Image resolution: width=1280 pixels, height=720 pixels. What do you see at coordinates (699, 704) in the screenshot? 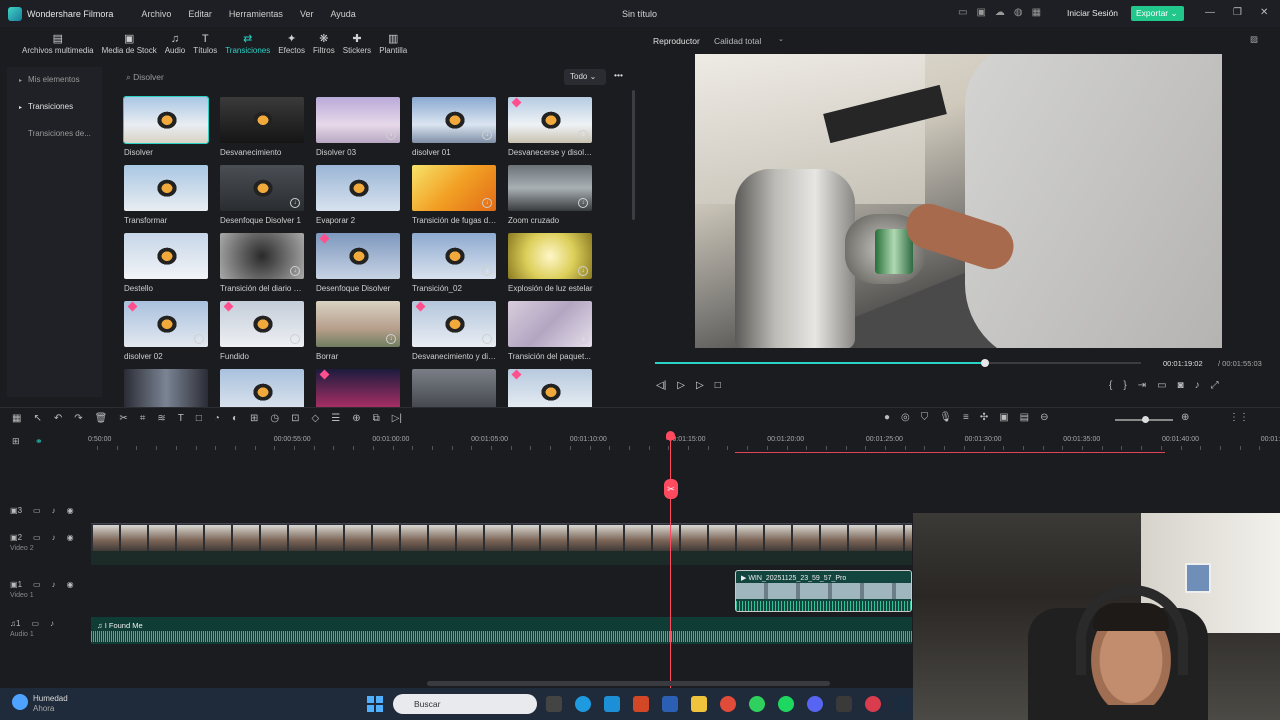
I see `explorer-icon` at bounding box center [699, 704].